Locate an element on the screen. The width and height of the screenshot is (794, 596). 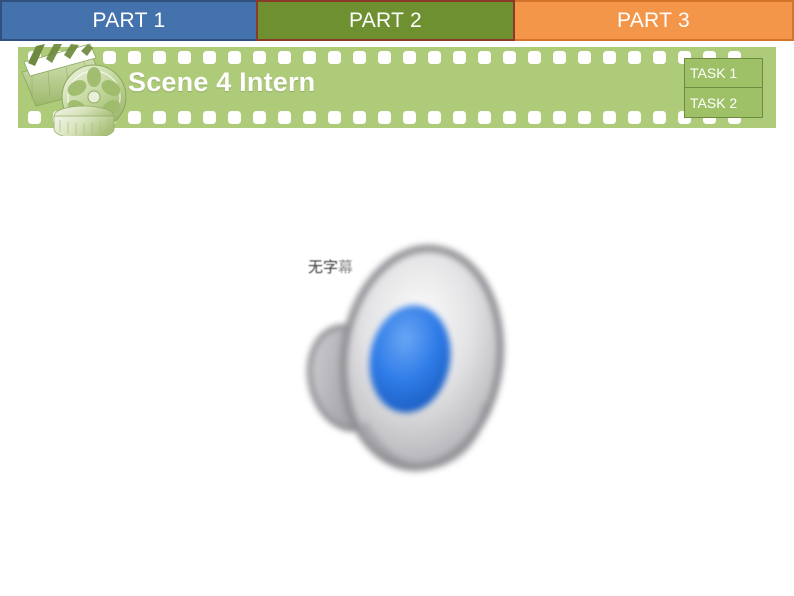
scene-title: Scene 4 Intern is located at coordinates (222, 82).